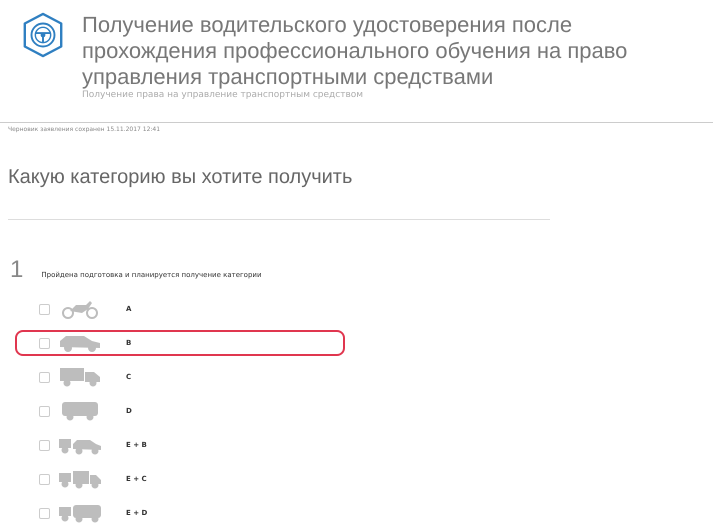 This screenshot has height=531, width=713. What do you see at coordinates (80, 343) in the screenshot?
I see `car-icon` at bounding box center [80, 343].